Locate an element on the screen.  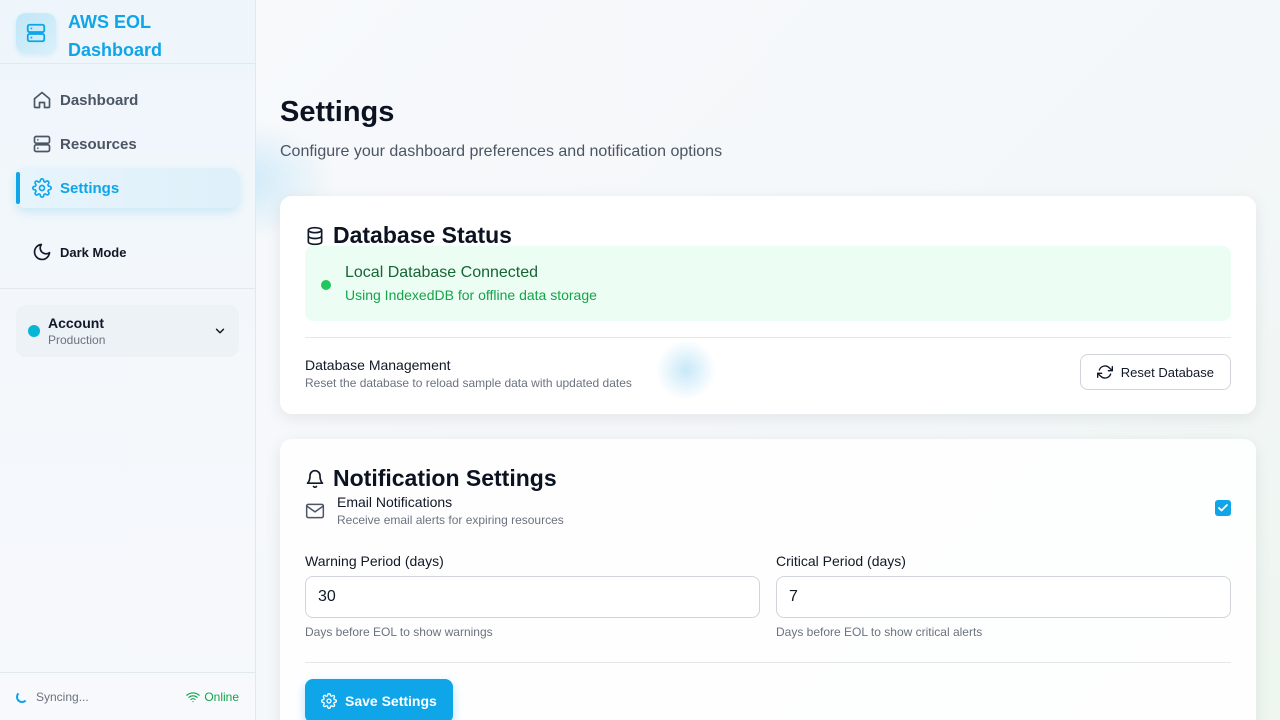
account-selector: Account Production is located at coordinates (127, 331).